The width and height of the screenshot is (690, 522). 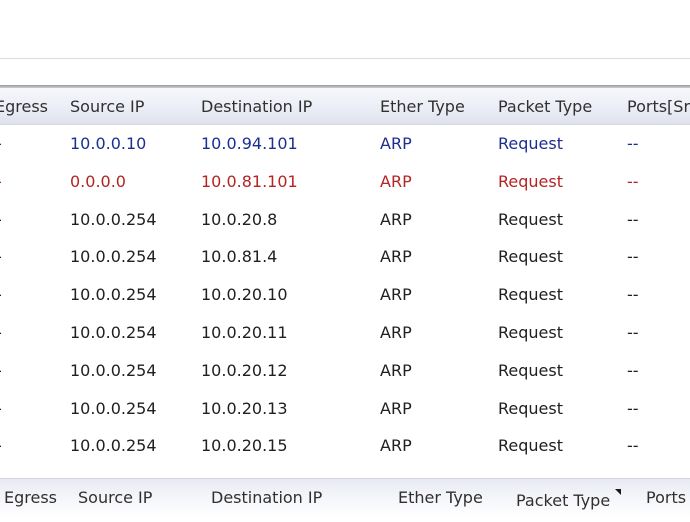 What do you see at coordinates (345, 409) in the screenshot?
I see `table-row: - 10.0.0.254 10.0.20.13 ARP Request --` at bounding box center [345, 409].